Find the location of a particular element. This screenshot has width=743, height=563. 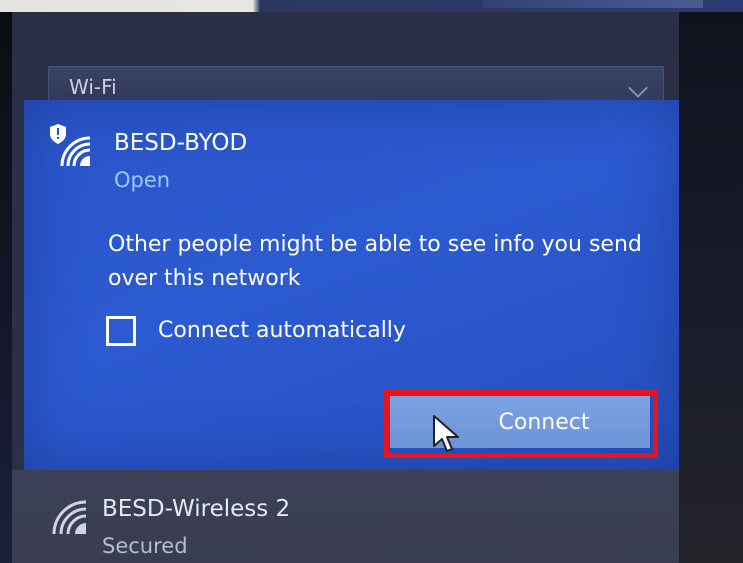

desktop-top-strip is located at coordinates (371, 6).